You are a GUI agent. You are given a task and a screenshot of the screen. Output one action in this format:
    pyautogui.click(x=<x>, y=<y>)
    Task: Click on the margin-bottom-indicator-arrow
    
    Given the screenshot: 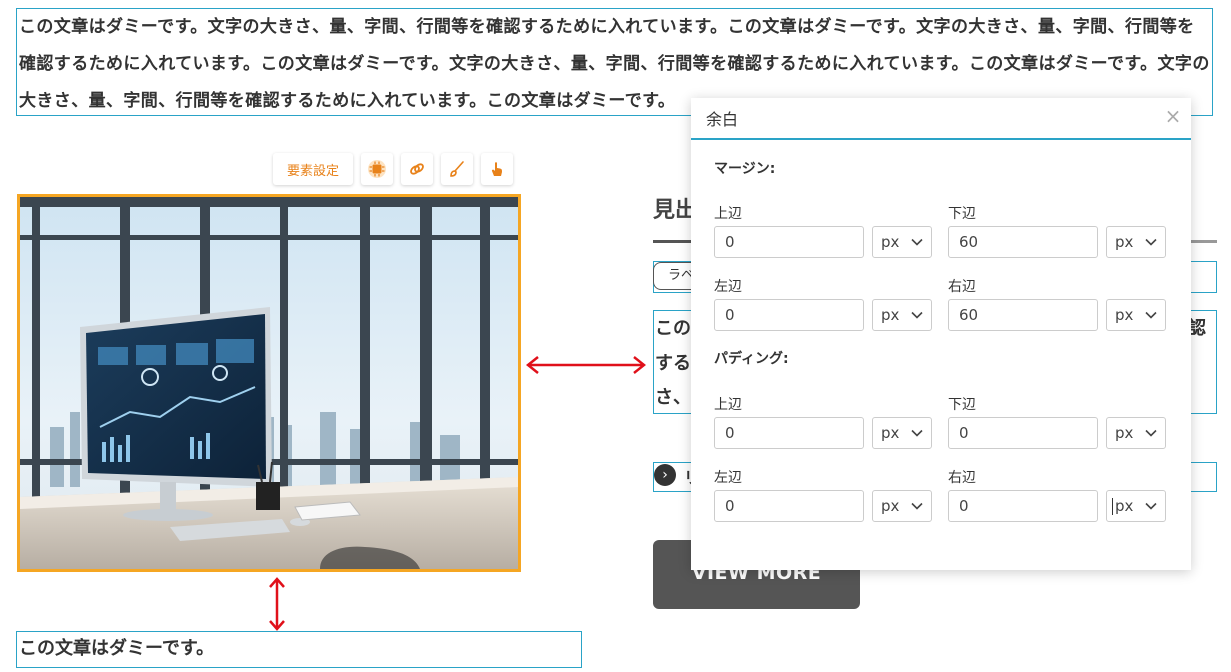 What is the action you would take?
    pyautogui.click(x=277, y=604)
    